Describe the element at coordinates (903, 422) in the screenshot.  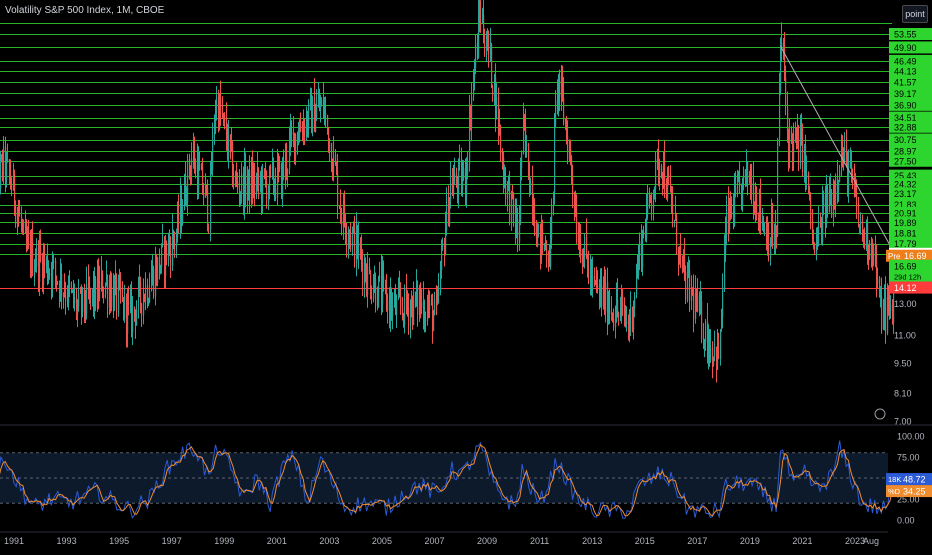
I see `price-axis-tick: 7.00` at that location.